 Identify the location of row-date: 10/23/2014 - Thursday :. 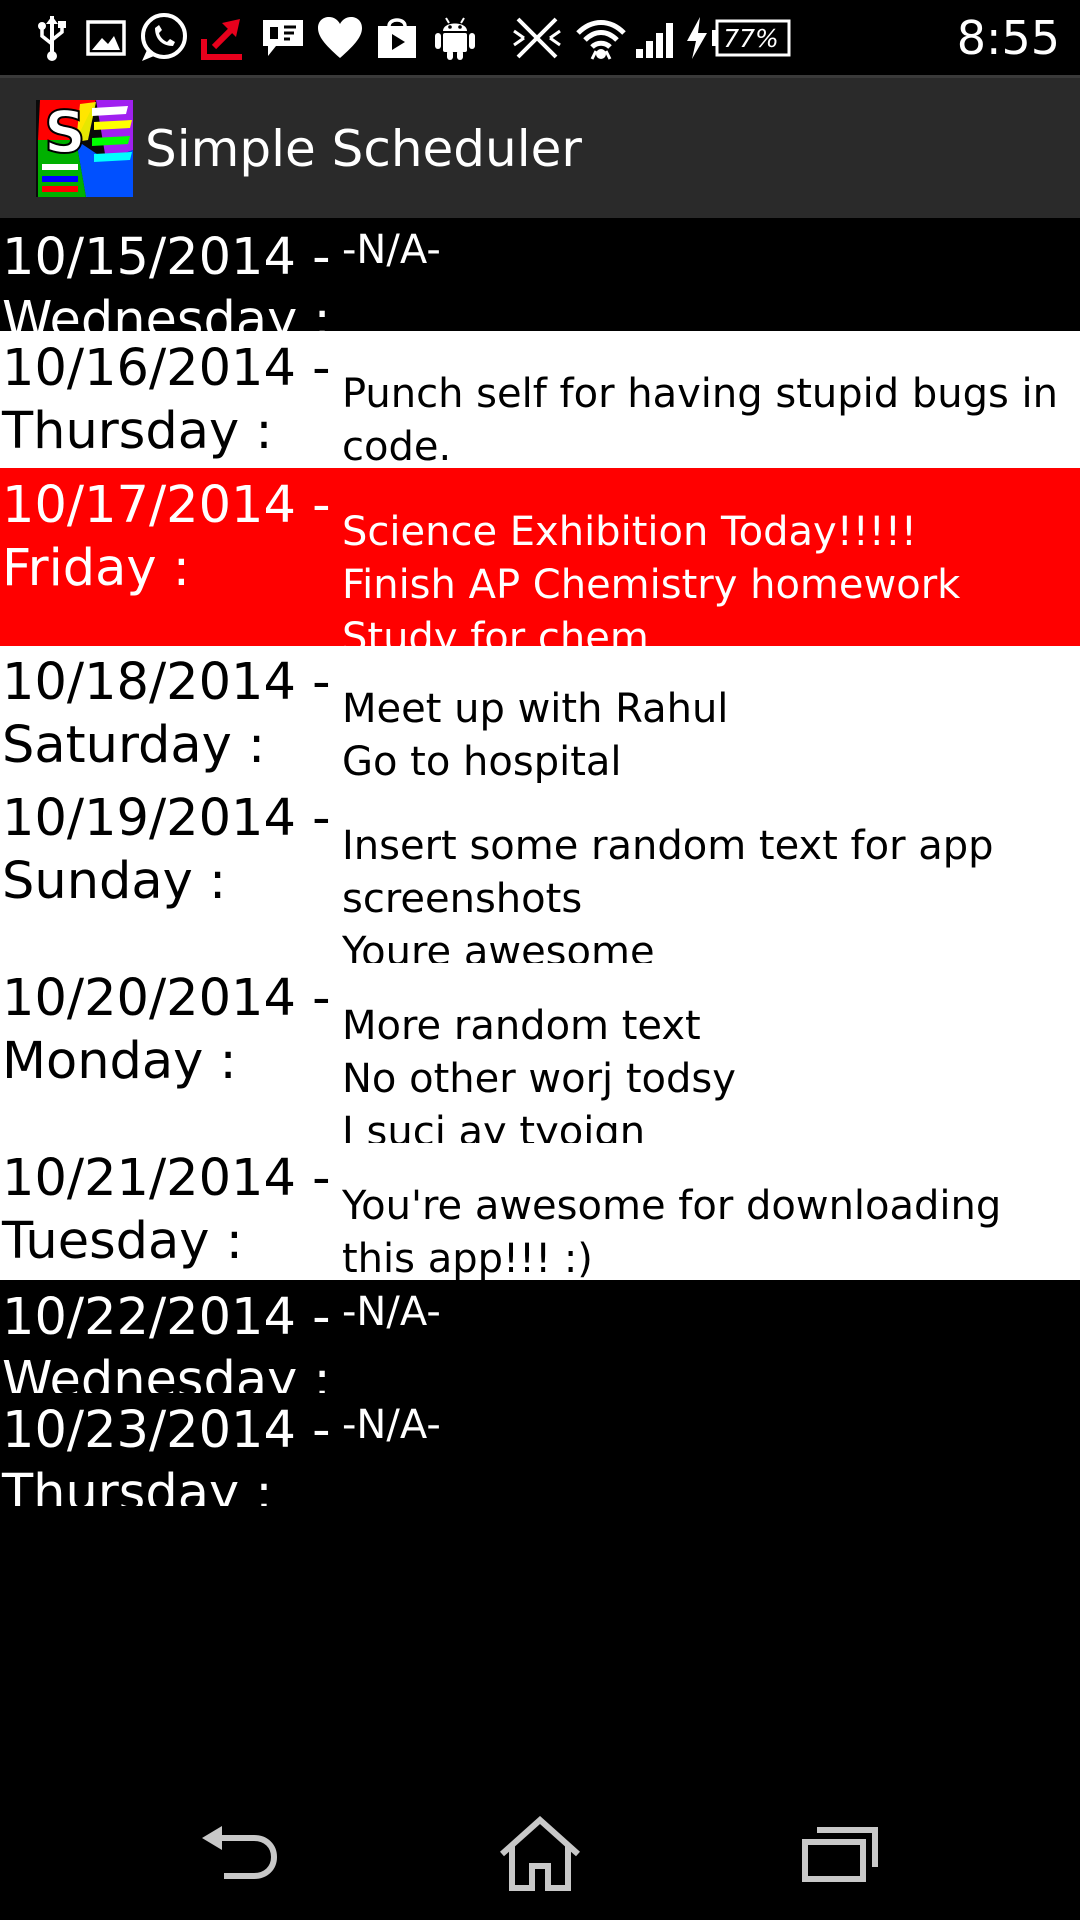
(166, 1453).